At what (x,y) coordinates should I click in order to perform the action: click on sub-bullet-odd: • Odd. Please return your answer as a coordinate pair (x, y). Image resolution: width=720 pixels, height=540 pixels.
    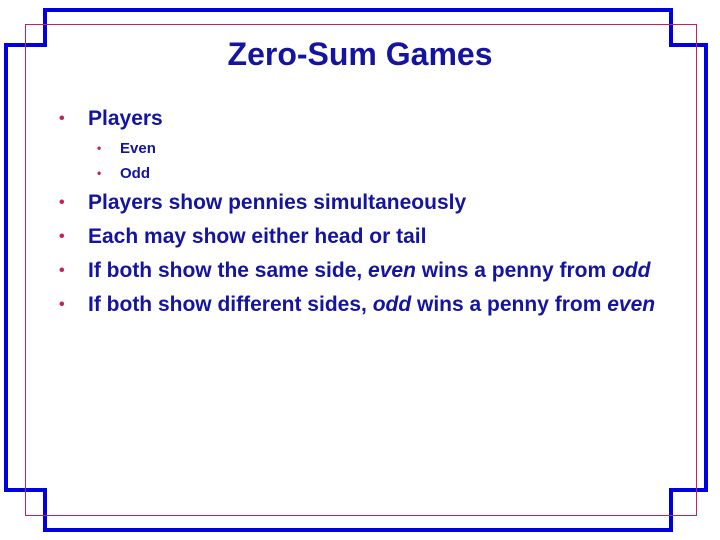
    Looking at the image, I should click on (357, 173).